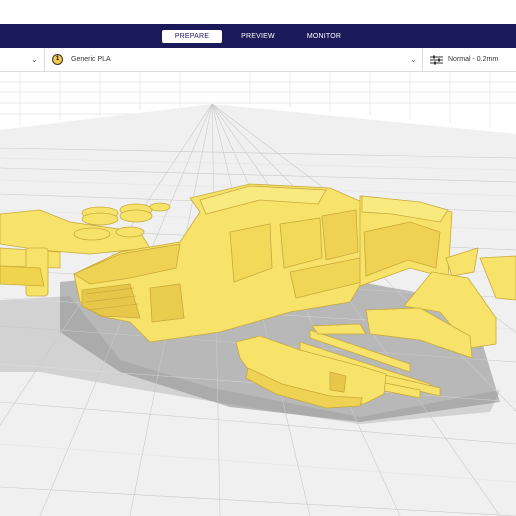 This screenshot has width=516, height=516. Describe the element at coordinates (324, 36) in the screenshot. I see `tab-monitor: MONITOR` at that location.